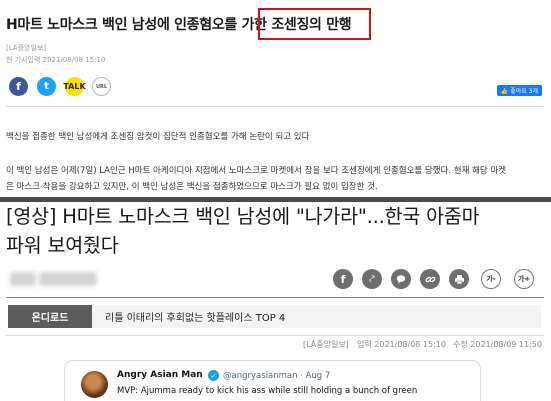  Describe the element at coordinates (401, 344) in the screenshot. I see `meta-input-date: 입력 2021/08/08 15:10` at that location.